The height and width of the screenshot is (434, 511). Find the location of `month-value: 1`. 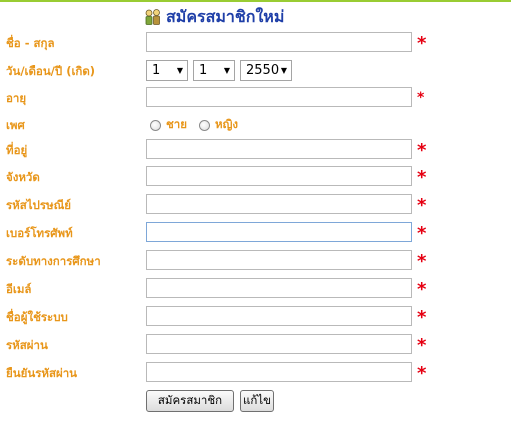

month-value: 1 is located at coordinates (203, 70).